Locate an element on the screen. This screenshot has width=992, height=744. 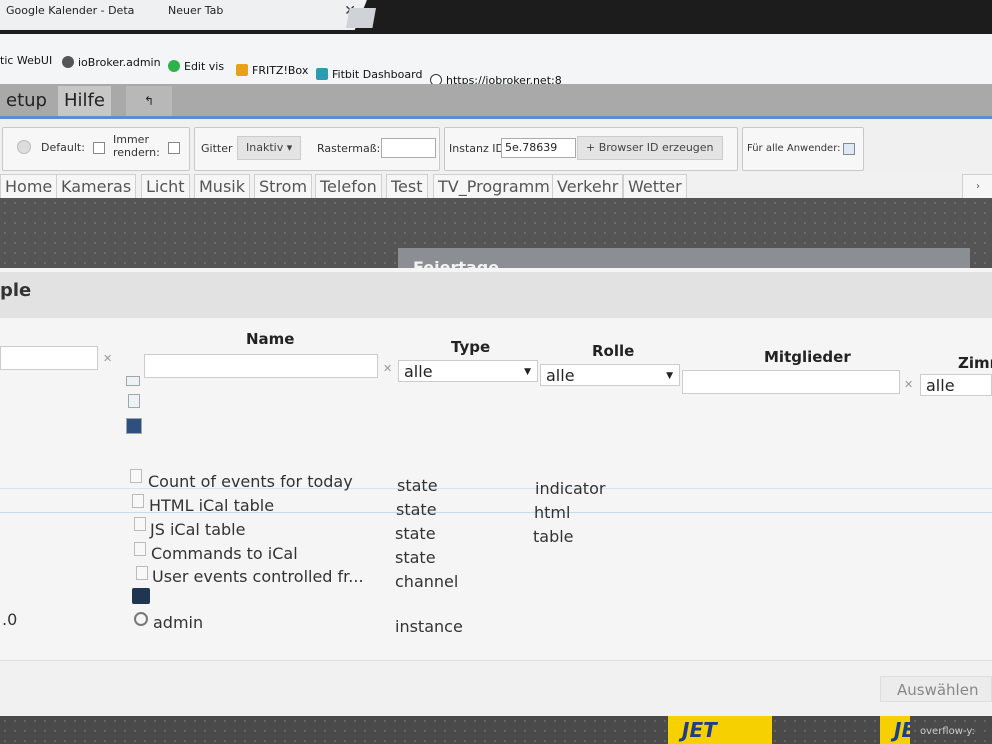
browser-id-label: Browser ID erzeugen is located at coordinates (656, 147).